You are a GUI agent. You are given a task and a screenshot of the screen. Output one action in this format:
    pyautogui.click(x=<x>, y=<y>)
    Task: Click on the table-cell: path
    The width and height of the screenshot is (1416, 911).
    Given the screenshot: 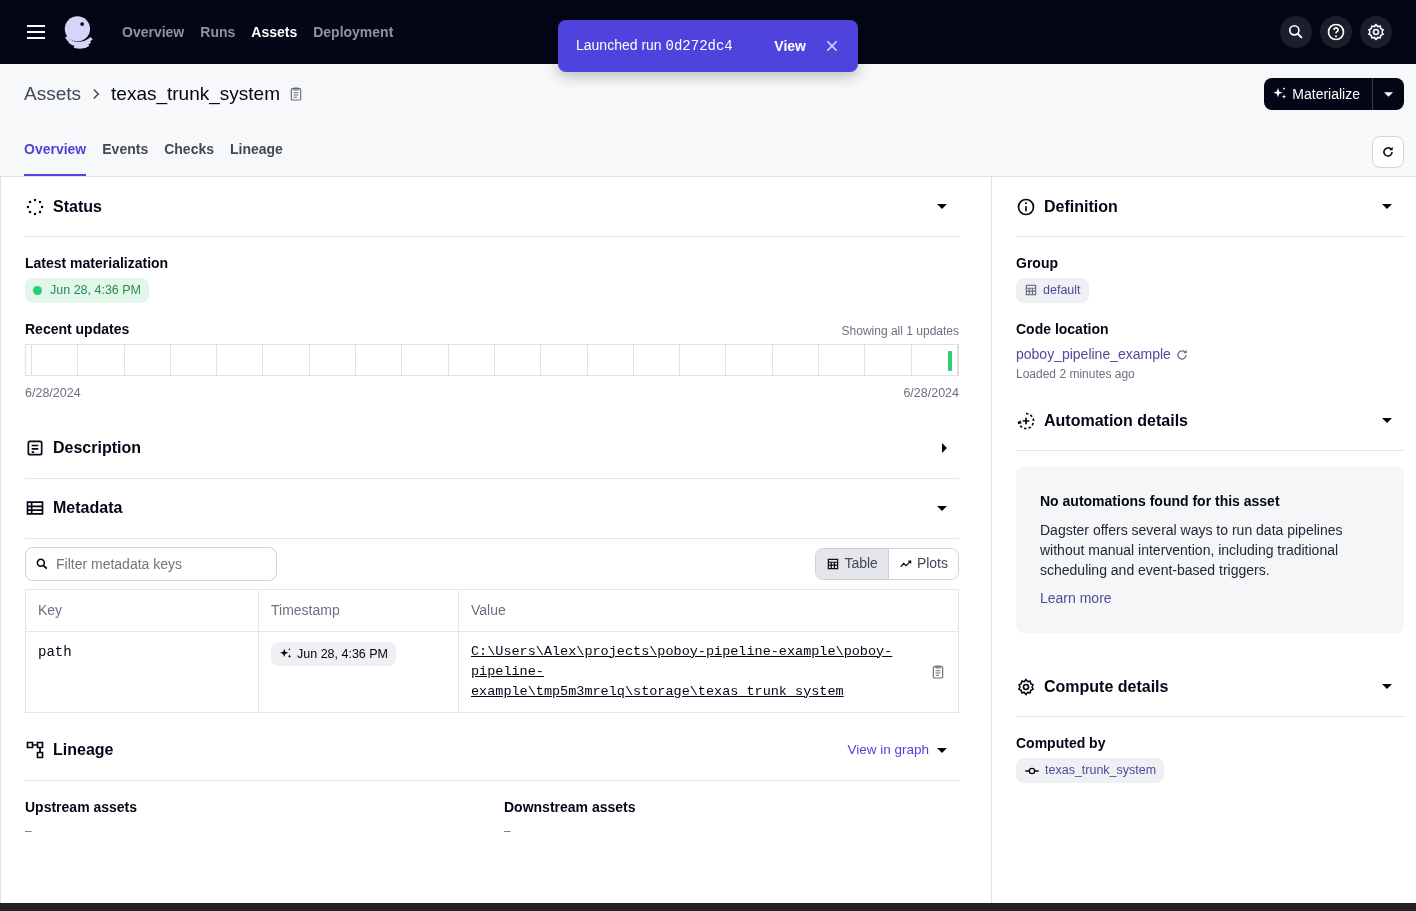 What is the action you would take?
    pyautogui.click(x=142, y=671)
    